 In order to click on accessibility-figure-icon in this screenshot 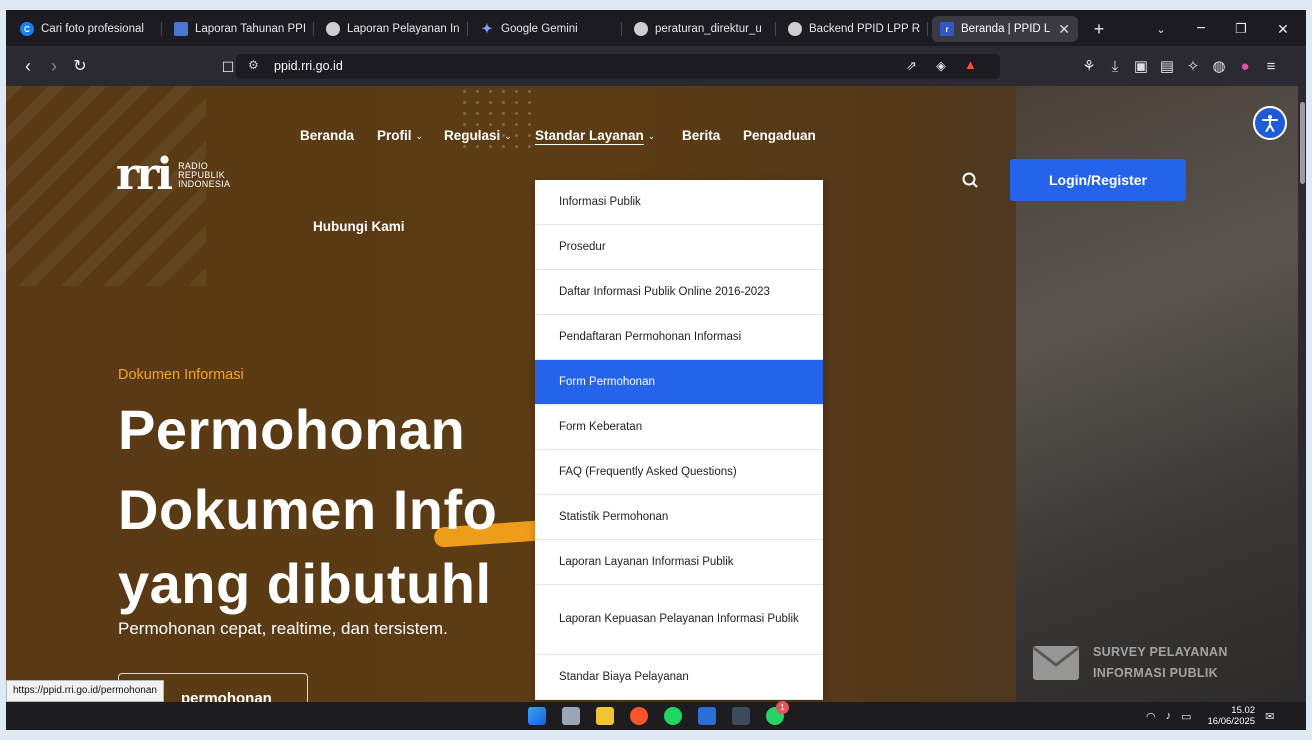, I will do `click(1270, 123)`.